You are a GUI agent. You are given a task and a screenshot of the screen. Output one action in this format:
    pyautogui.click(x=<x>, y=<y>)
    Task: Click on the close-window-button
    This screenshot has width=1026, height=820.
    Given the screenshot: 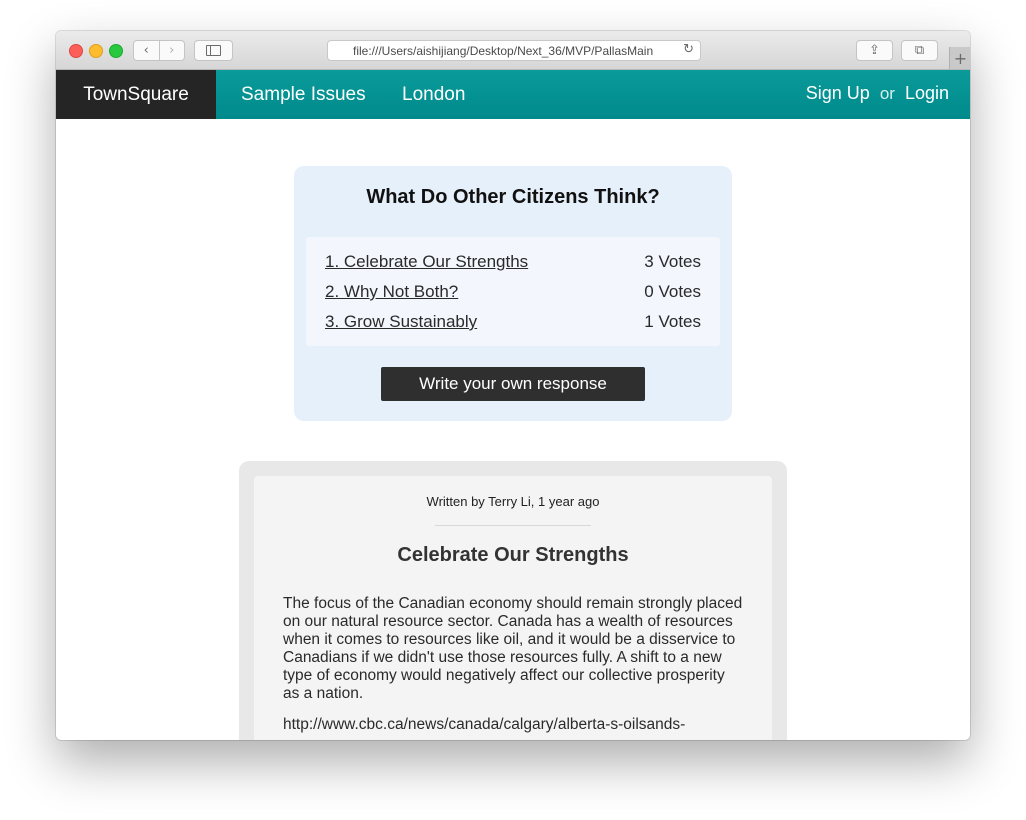 What is the action you would take?
    pyautogui.click(x=76, y=51)
    